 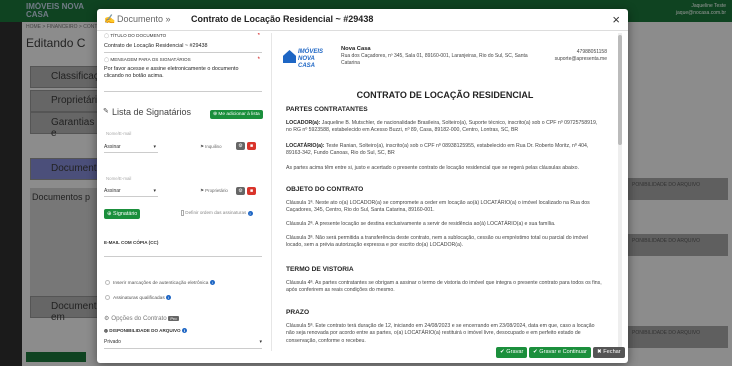 I want to click on save-continue-button: ✔ Gravar e Continuar, so click(x=560, y=352).